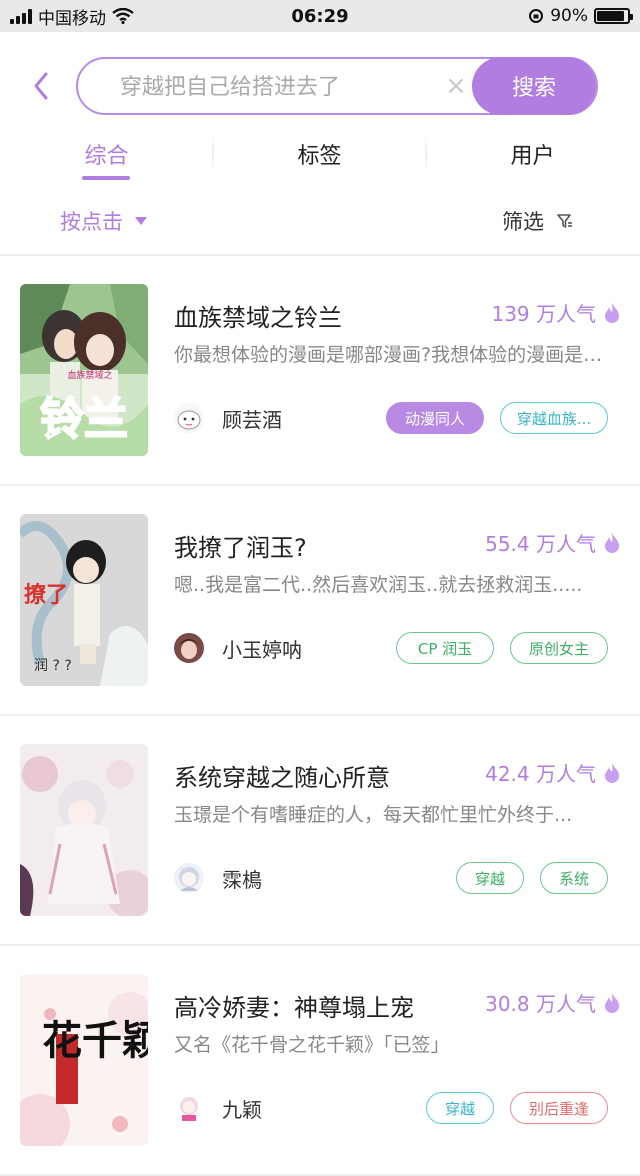 Image resolution: width=640 pixels, height=1176 pixels. Describe the element at coordinates (559, 1108) in the screenshot. I see `tag: 别后重逢` at that location.